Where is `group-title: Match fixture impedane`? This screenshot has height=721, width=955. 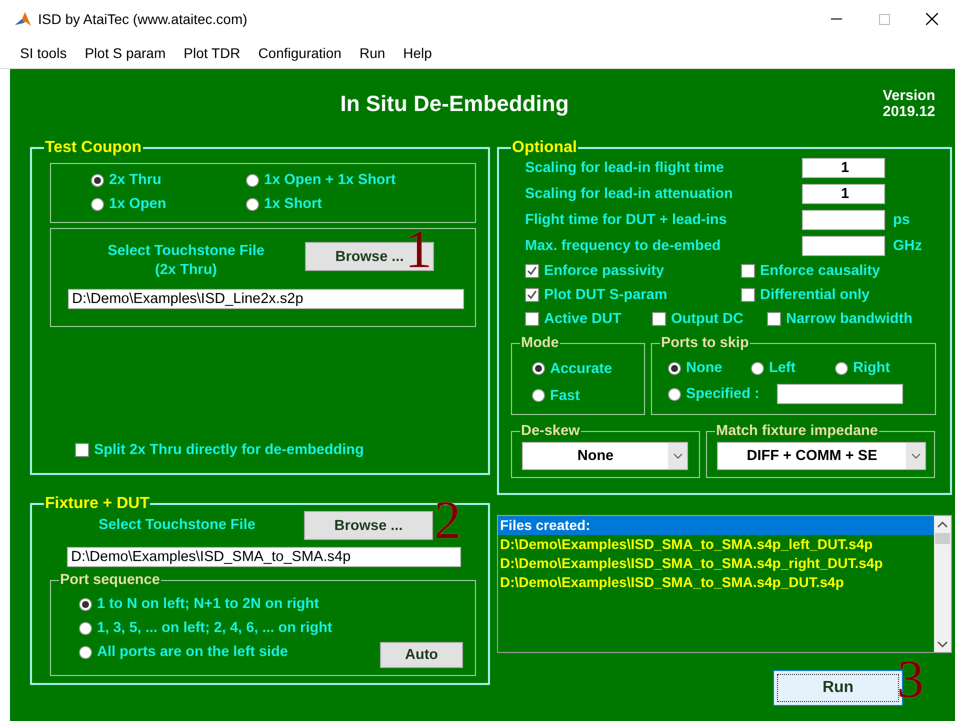
group-title: Match fixture impedane is located at coordinates (797, 431).